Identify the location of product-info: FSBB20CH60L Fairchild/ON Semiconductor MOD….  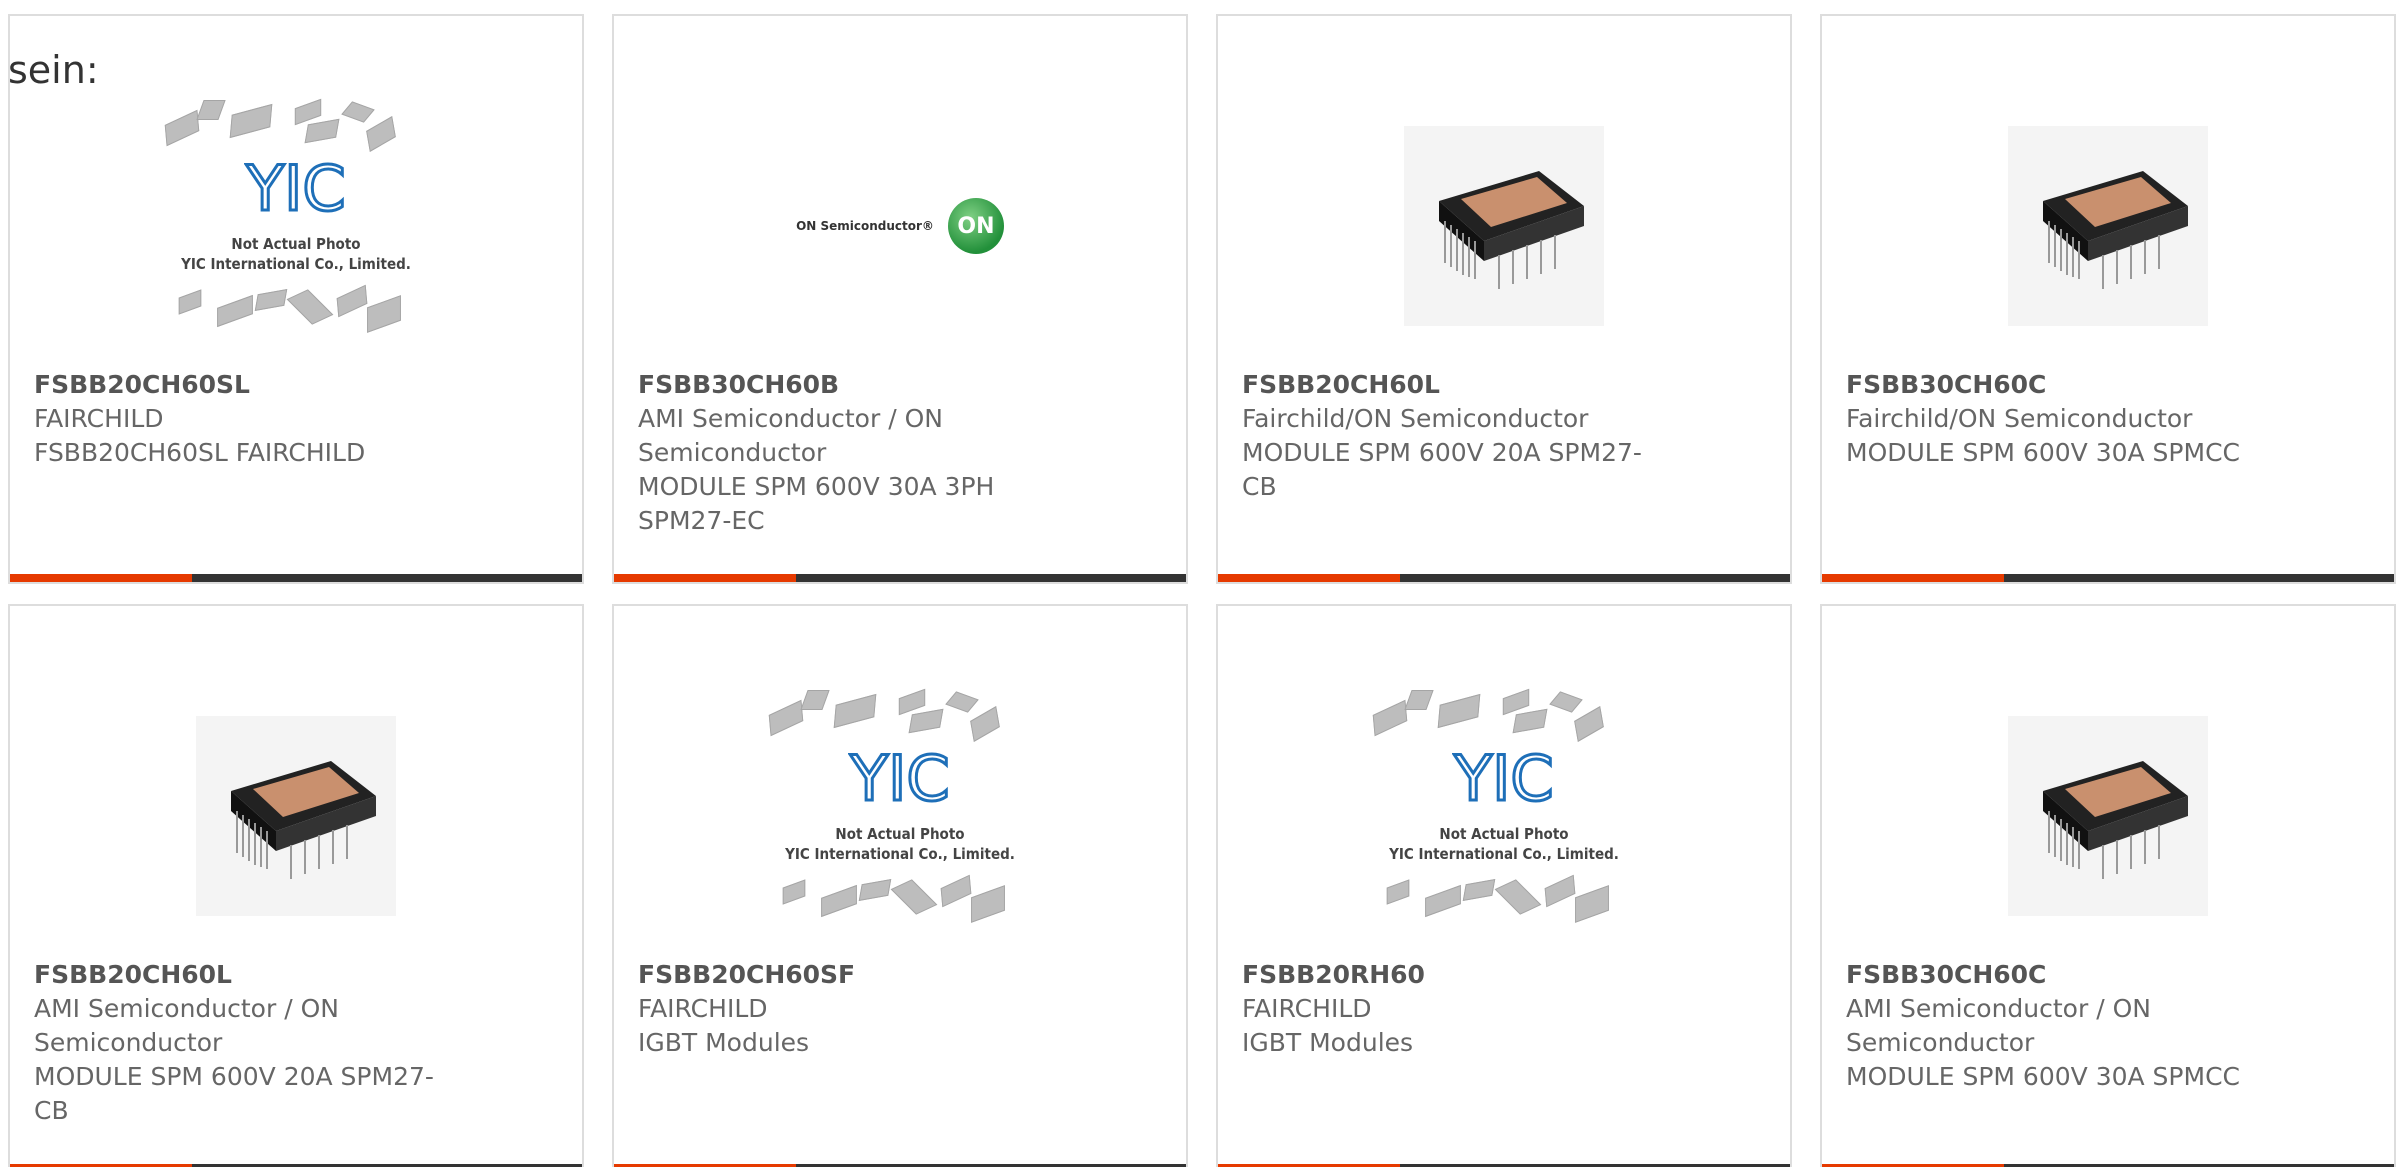
(1462, 436).